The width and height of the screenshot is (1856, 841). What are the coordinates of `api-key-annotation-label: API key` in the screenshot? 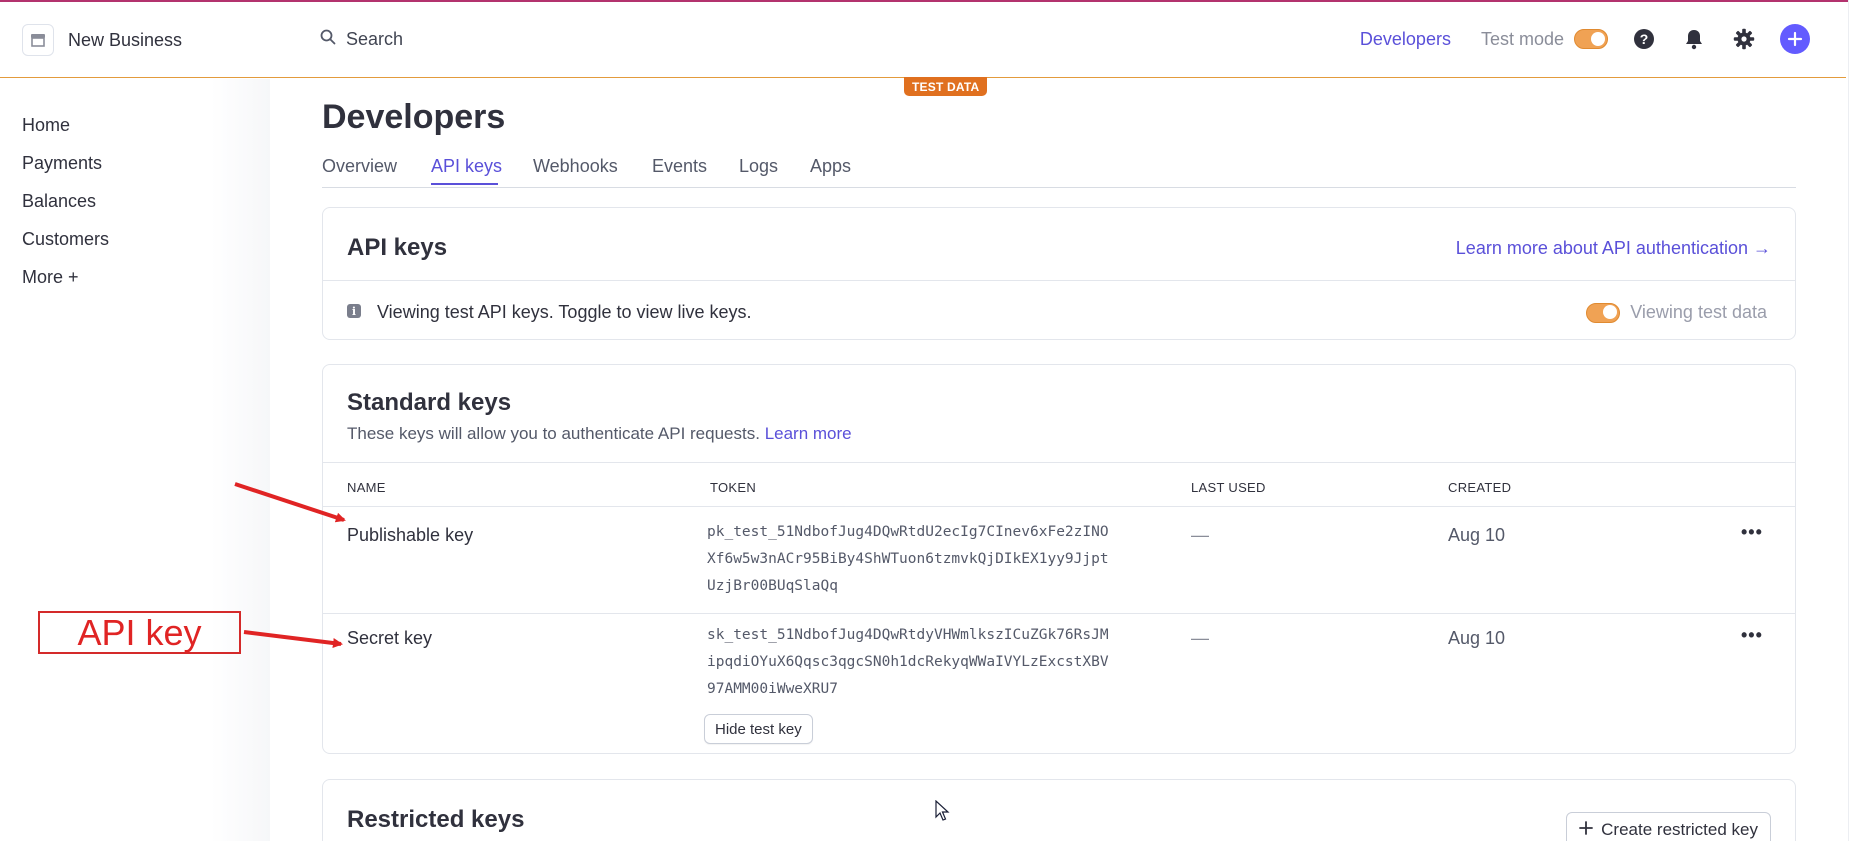 It's located at (139, 632).